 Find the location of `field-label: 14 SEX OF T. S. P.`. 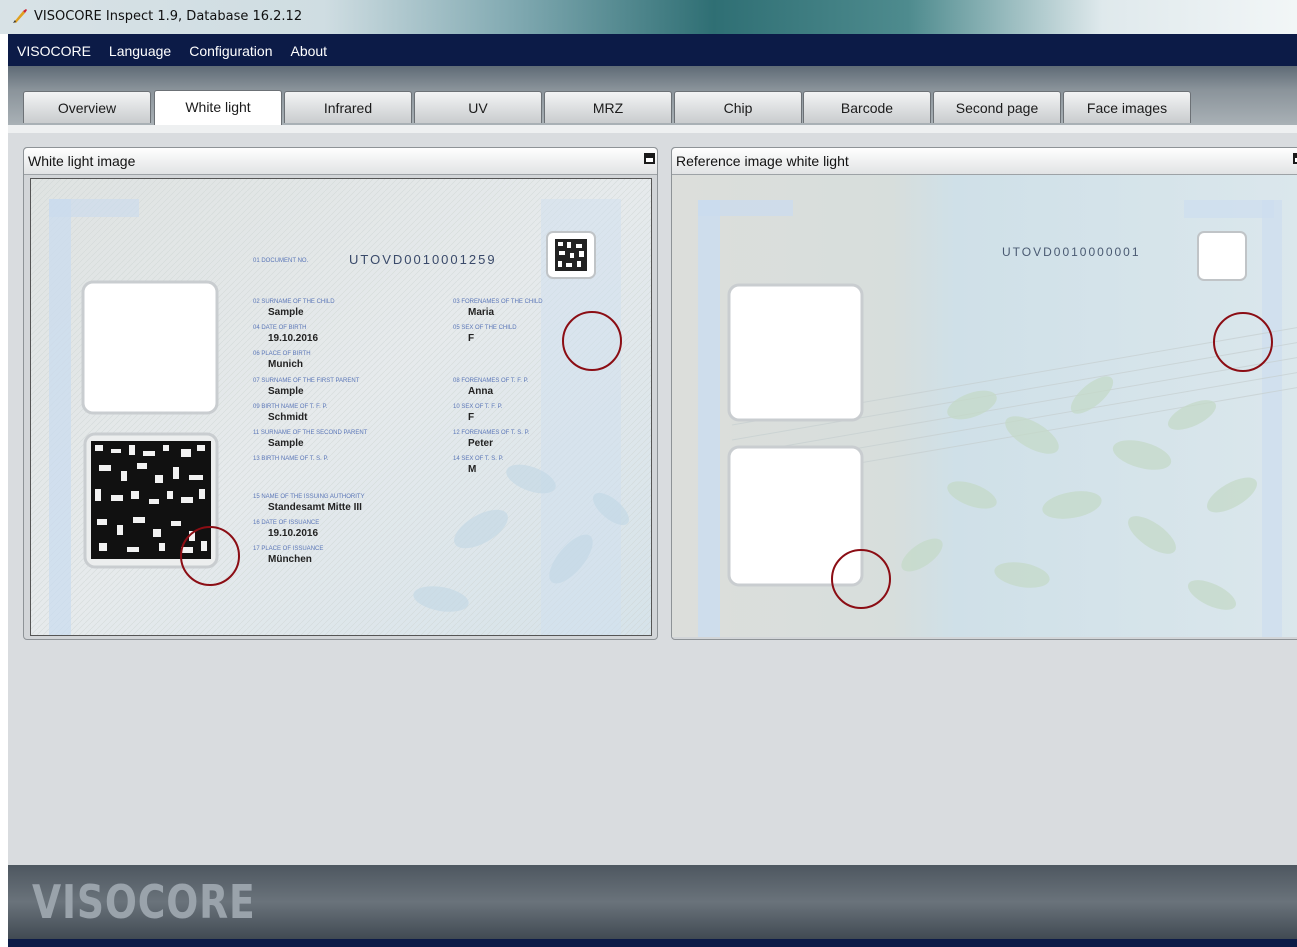

field-label: 14 SEX OF T. S. P. is located at coordinates (478, 459).